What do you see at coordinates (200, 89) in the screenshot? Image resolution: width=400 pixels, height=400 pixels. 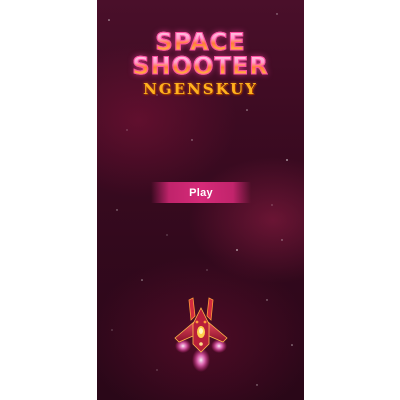 I see `title-subtitle: NGENSKUY` at bounding box center [200, 89].